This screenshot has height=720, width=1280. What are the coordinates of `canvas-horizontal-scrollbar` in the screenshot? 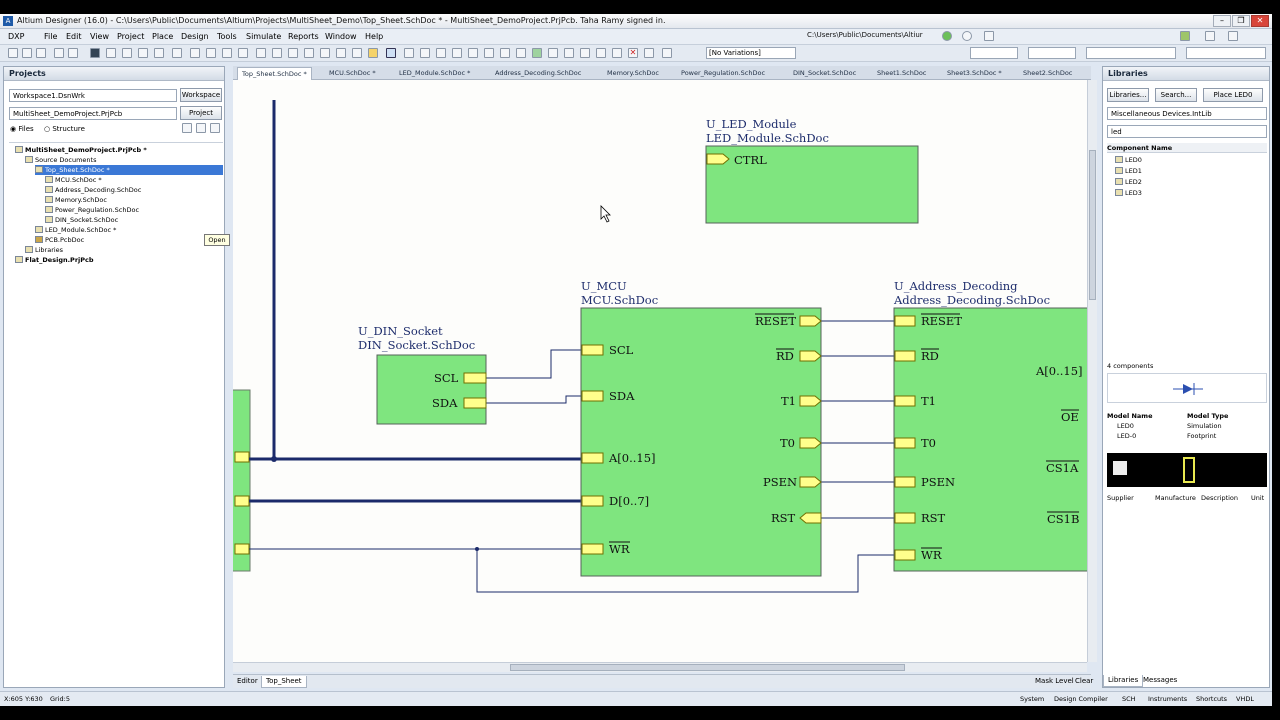 It's located at (660, 667).